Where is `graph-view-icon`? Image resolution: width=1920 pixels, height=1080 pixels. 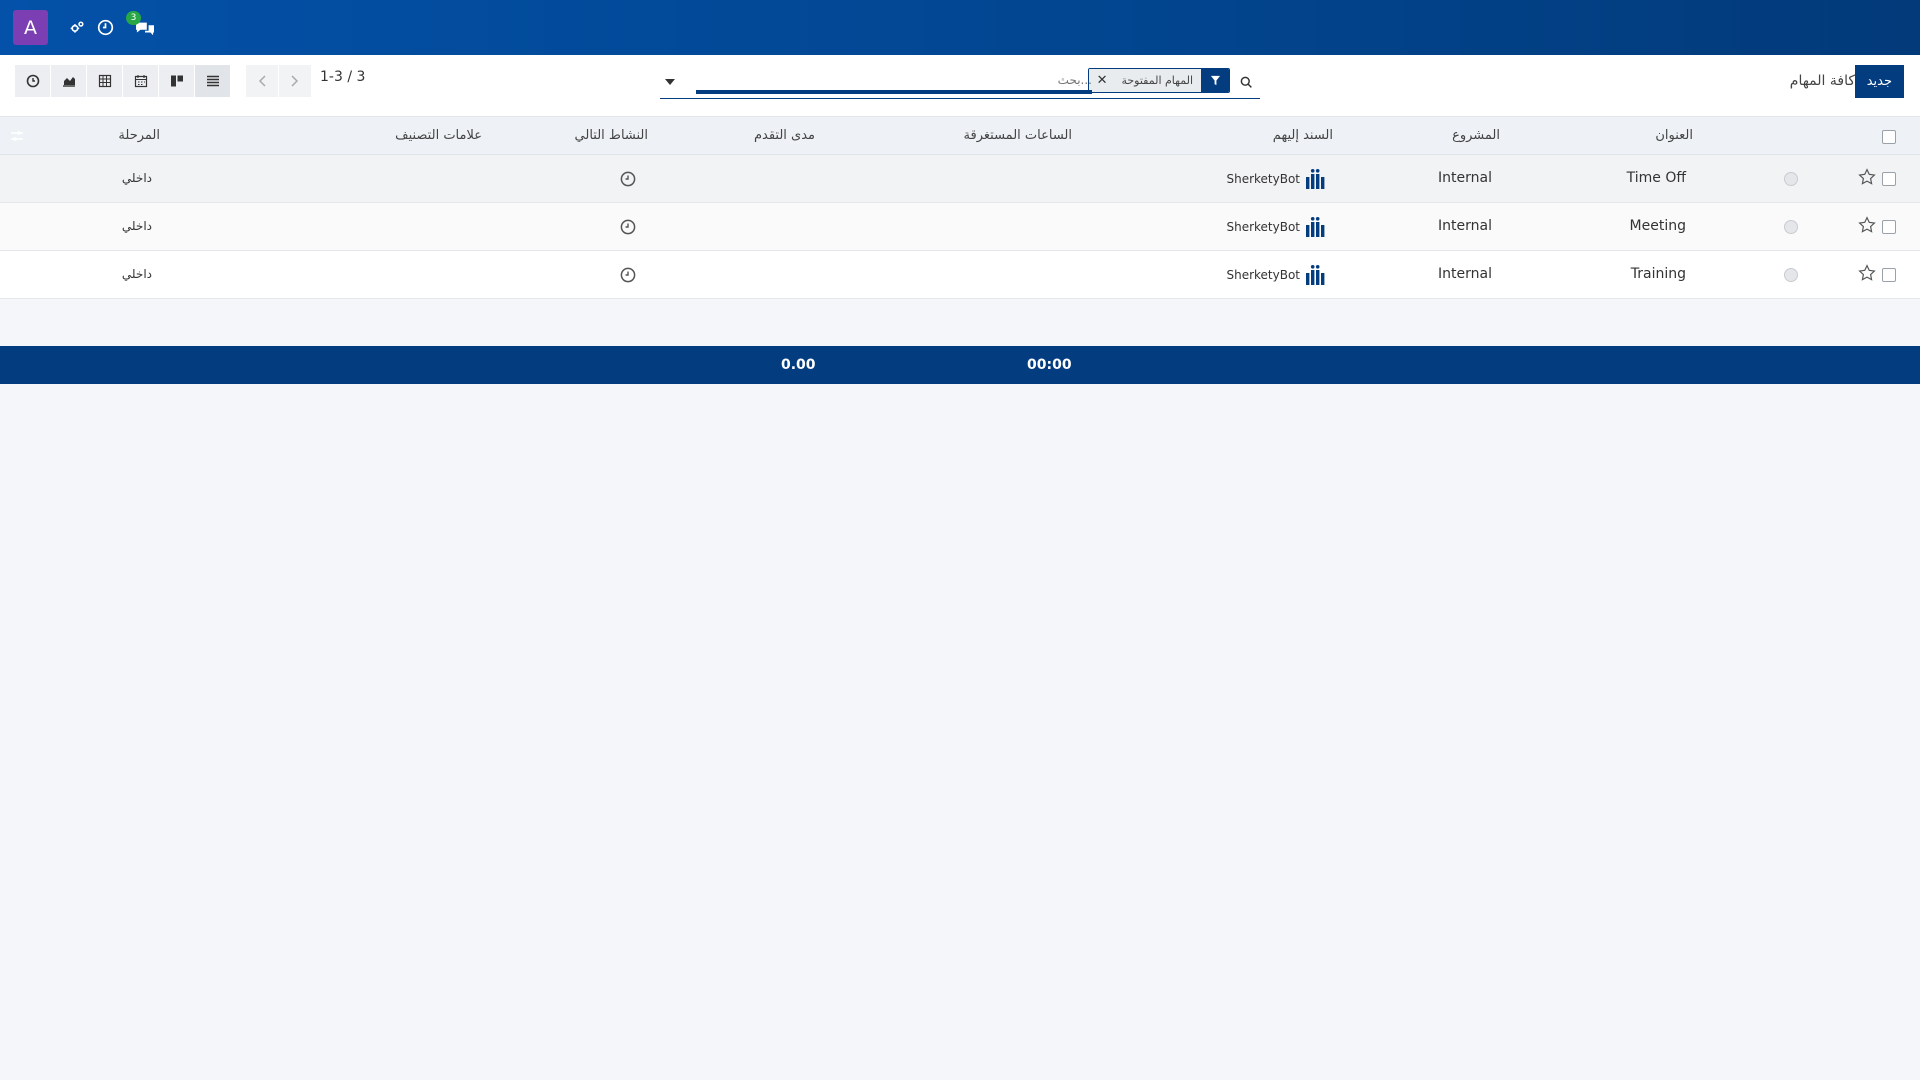
graph-view-icon is located at coordinates (68, 81).